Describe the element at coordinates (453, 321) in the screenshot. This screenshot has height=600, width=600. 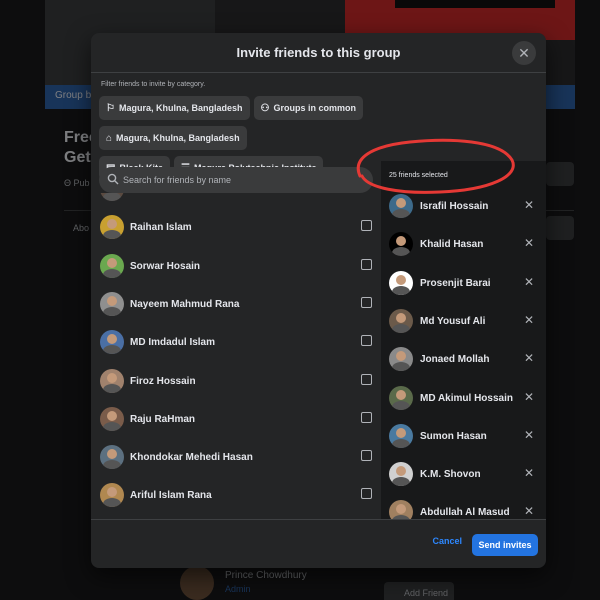
I see `selected-friend-name: Md Yousuf Ali` at that location.